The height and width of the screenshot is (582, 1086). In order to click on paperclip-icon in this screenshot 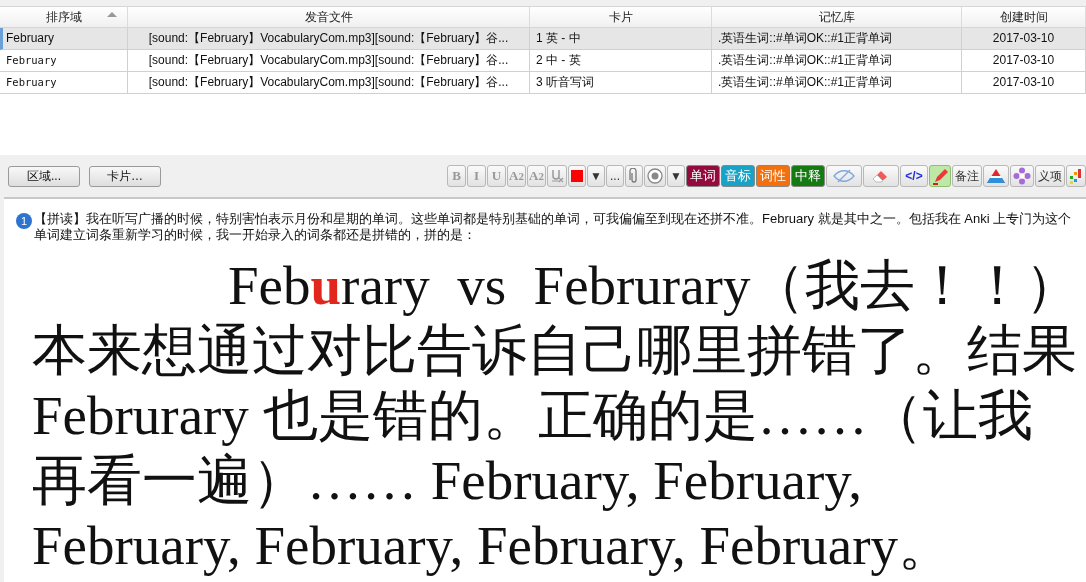, I will do `click(634, 176)`.